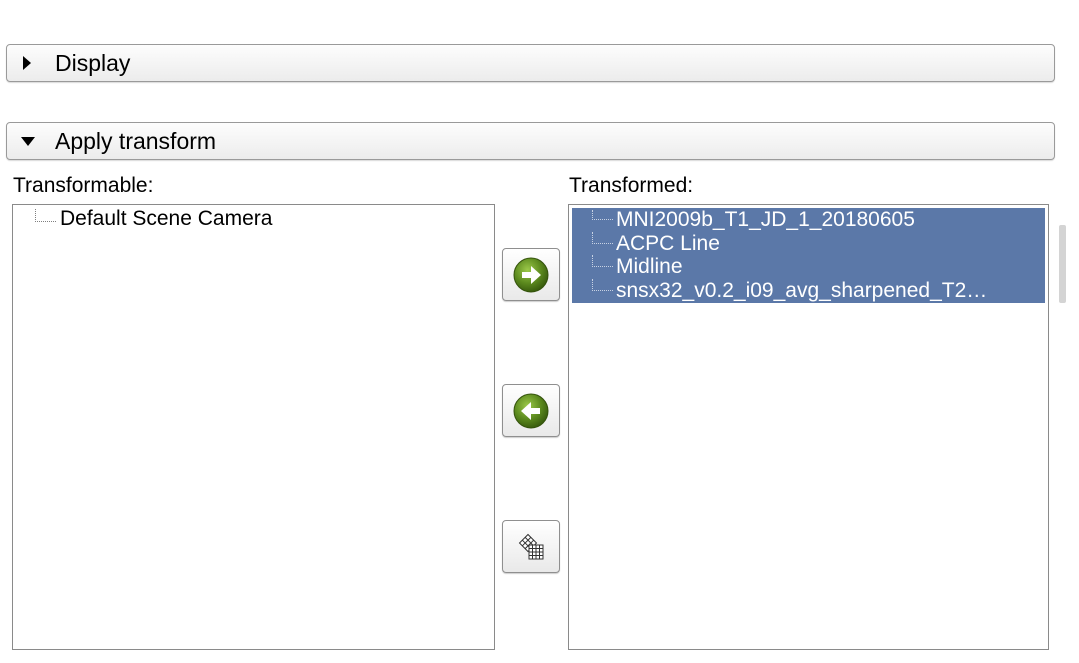  Describe the element at coordinates (93, 62) in the screenshot. I see `display-section-title: Display` at that location.